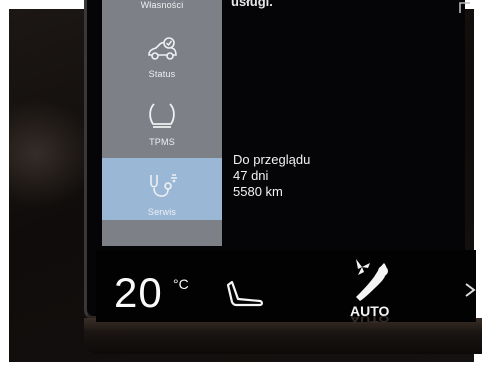  Describe the element at coordinates (162, 117) in the screenshot. I see `tire-pressure-icon` at that location.